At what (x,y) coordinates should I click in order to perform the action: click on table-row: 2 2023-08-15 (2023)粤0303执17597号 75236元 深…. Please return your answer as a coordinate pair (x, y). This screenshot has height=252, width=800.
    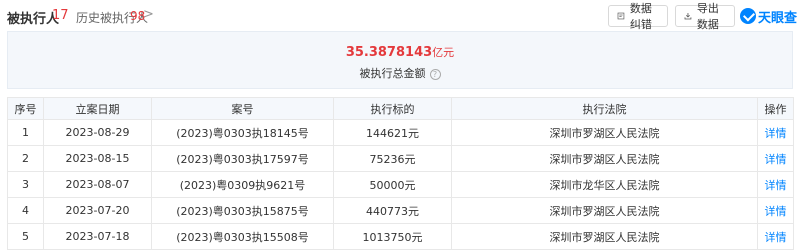
    Looking at the image, I should click on (400, 158).